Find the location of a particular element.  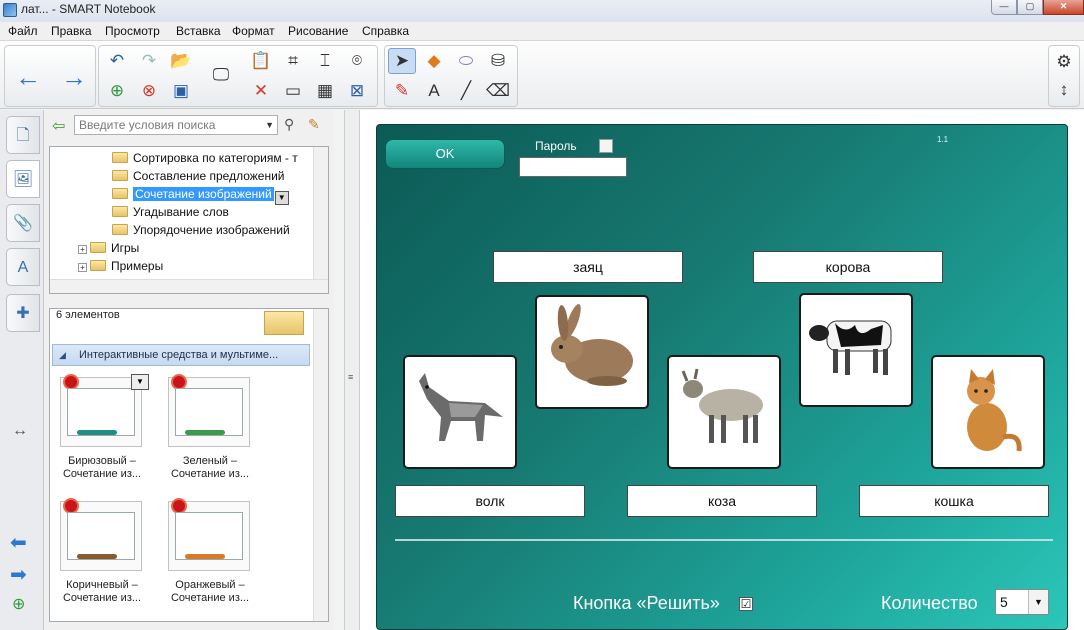

gallery-tab-icon: 🖼 is located at coordinates (23, 179).